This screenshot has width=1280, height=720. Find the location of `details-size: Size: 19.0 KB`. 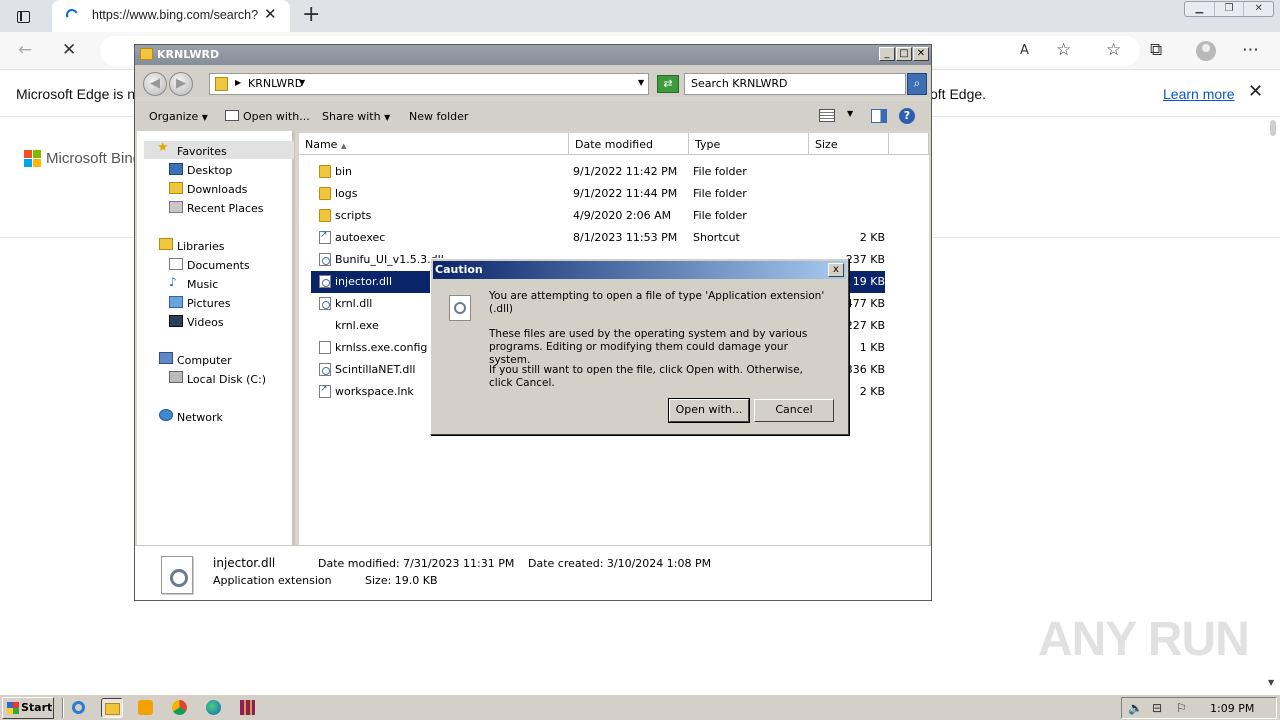

details-size: Size: 19.0 KB is located at coordinates (401, 580).